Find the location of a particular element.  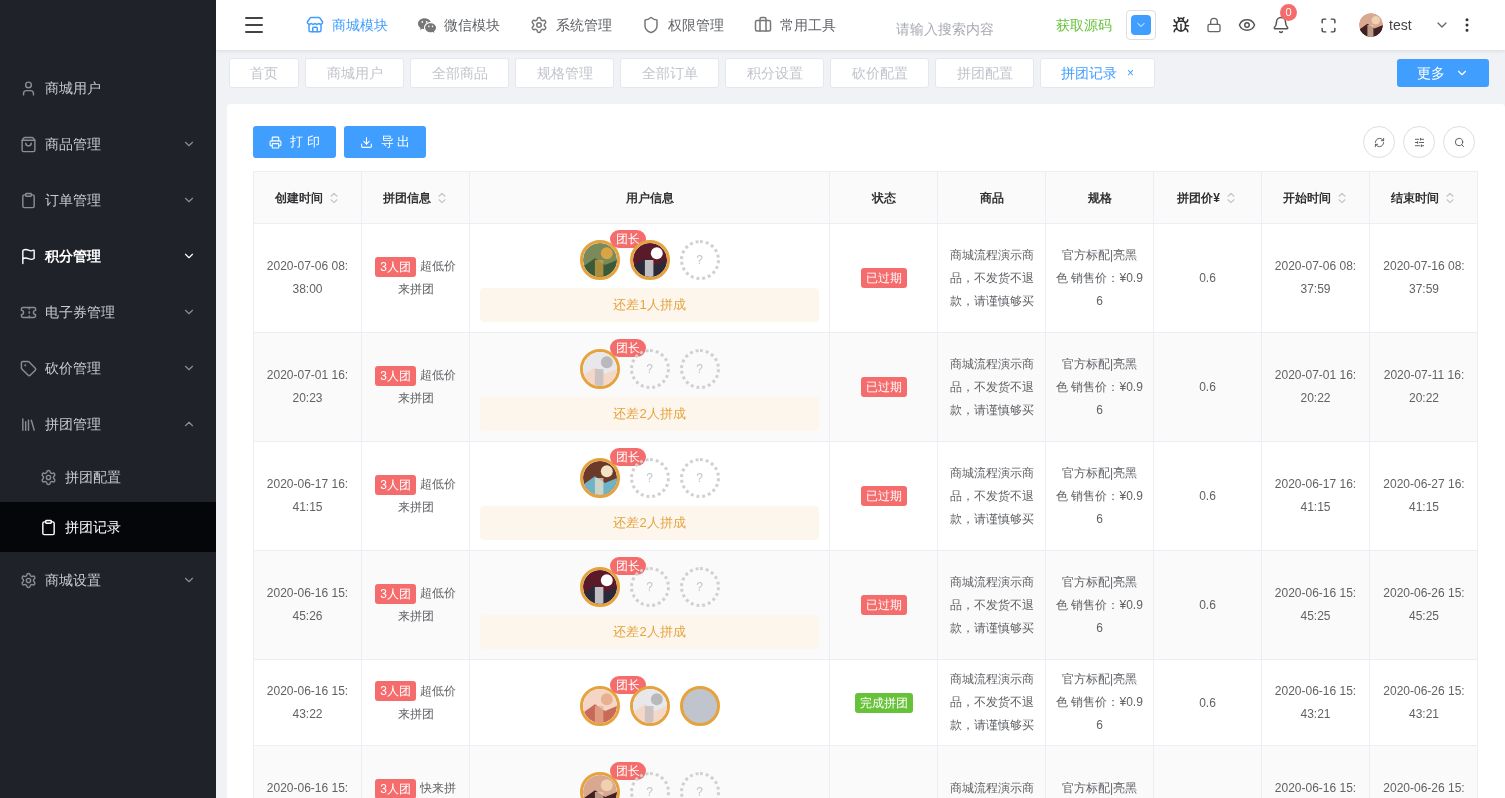

created-time: 2020-06-17 16: 41:15 is located at coordinates (307, 496).